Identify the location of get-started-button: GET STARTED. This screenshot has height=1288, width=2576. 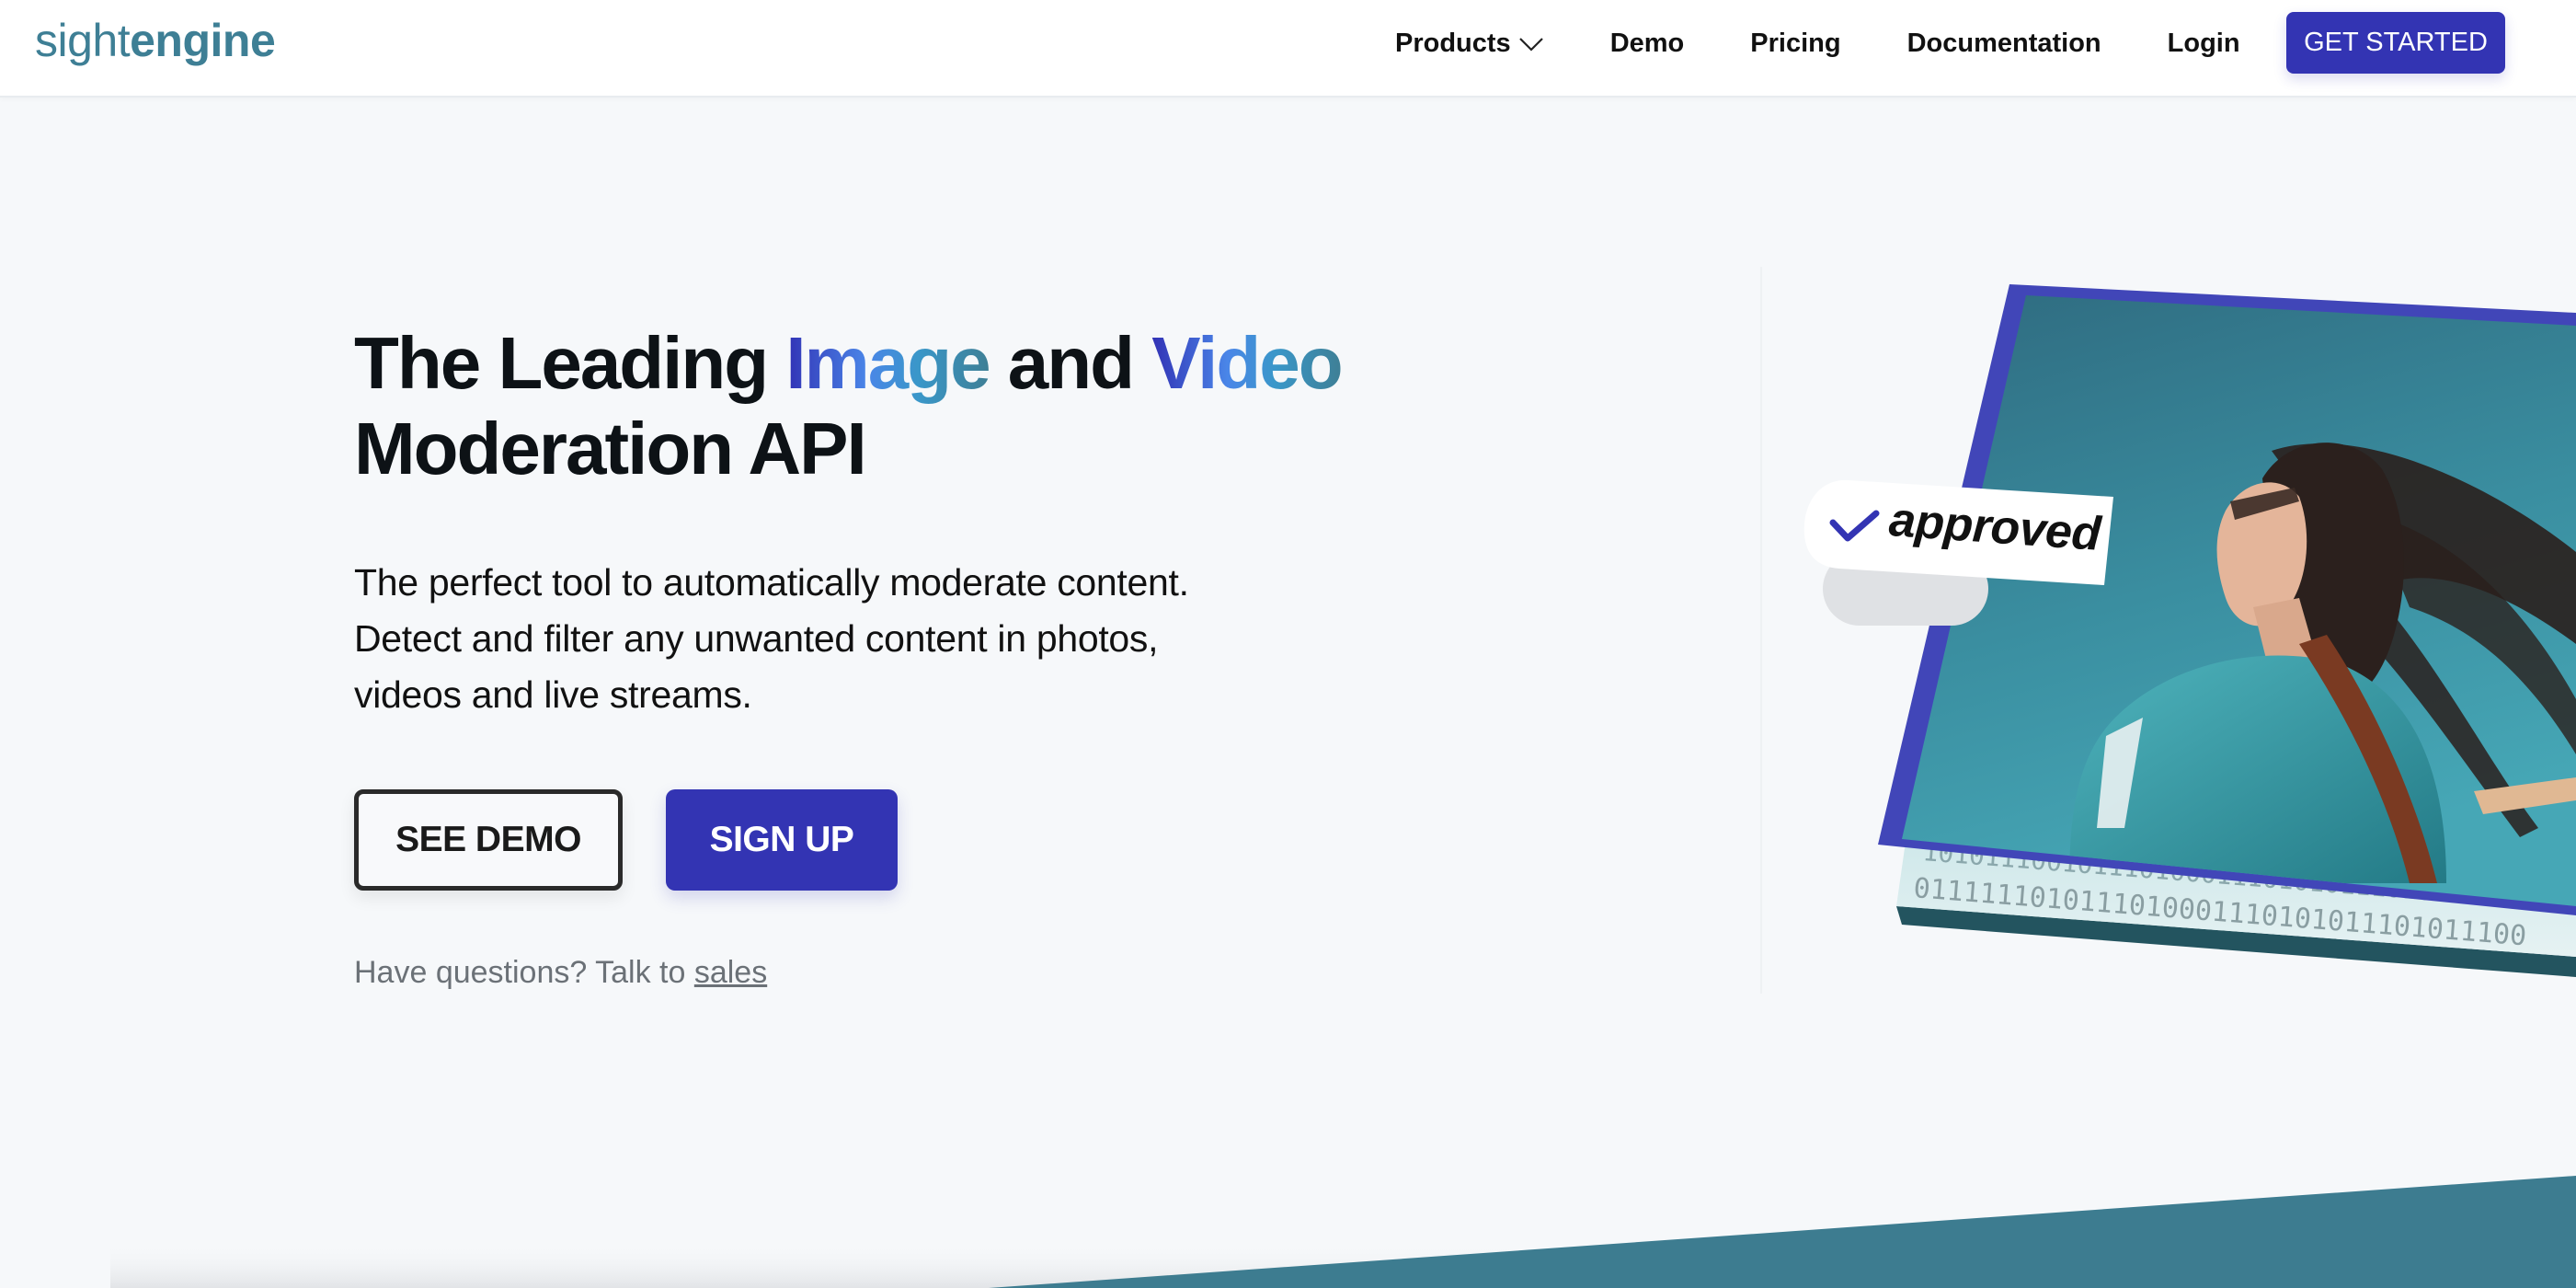
(2395, 43).